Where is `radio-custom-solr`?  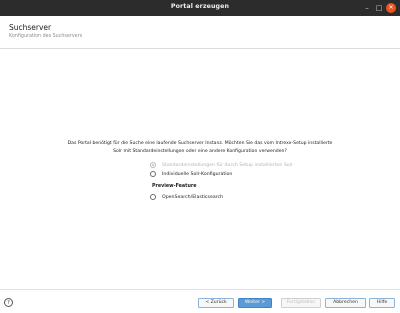
radio-custom-solr is located at coordinates (153, 174).